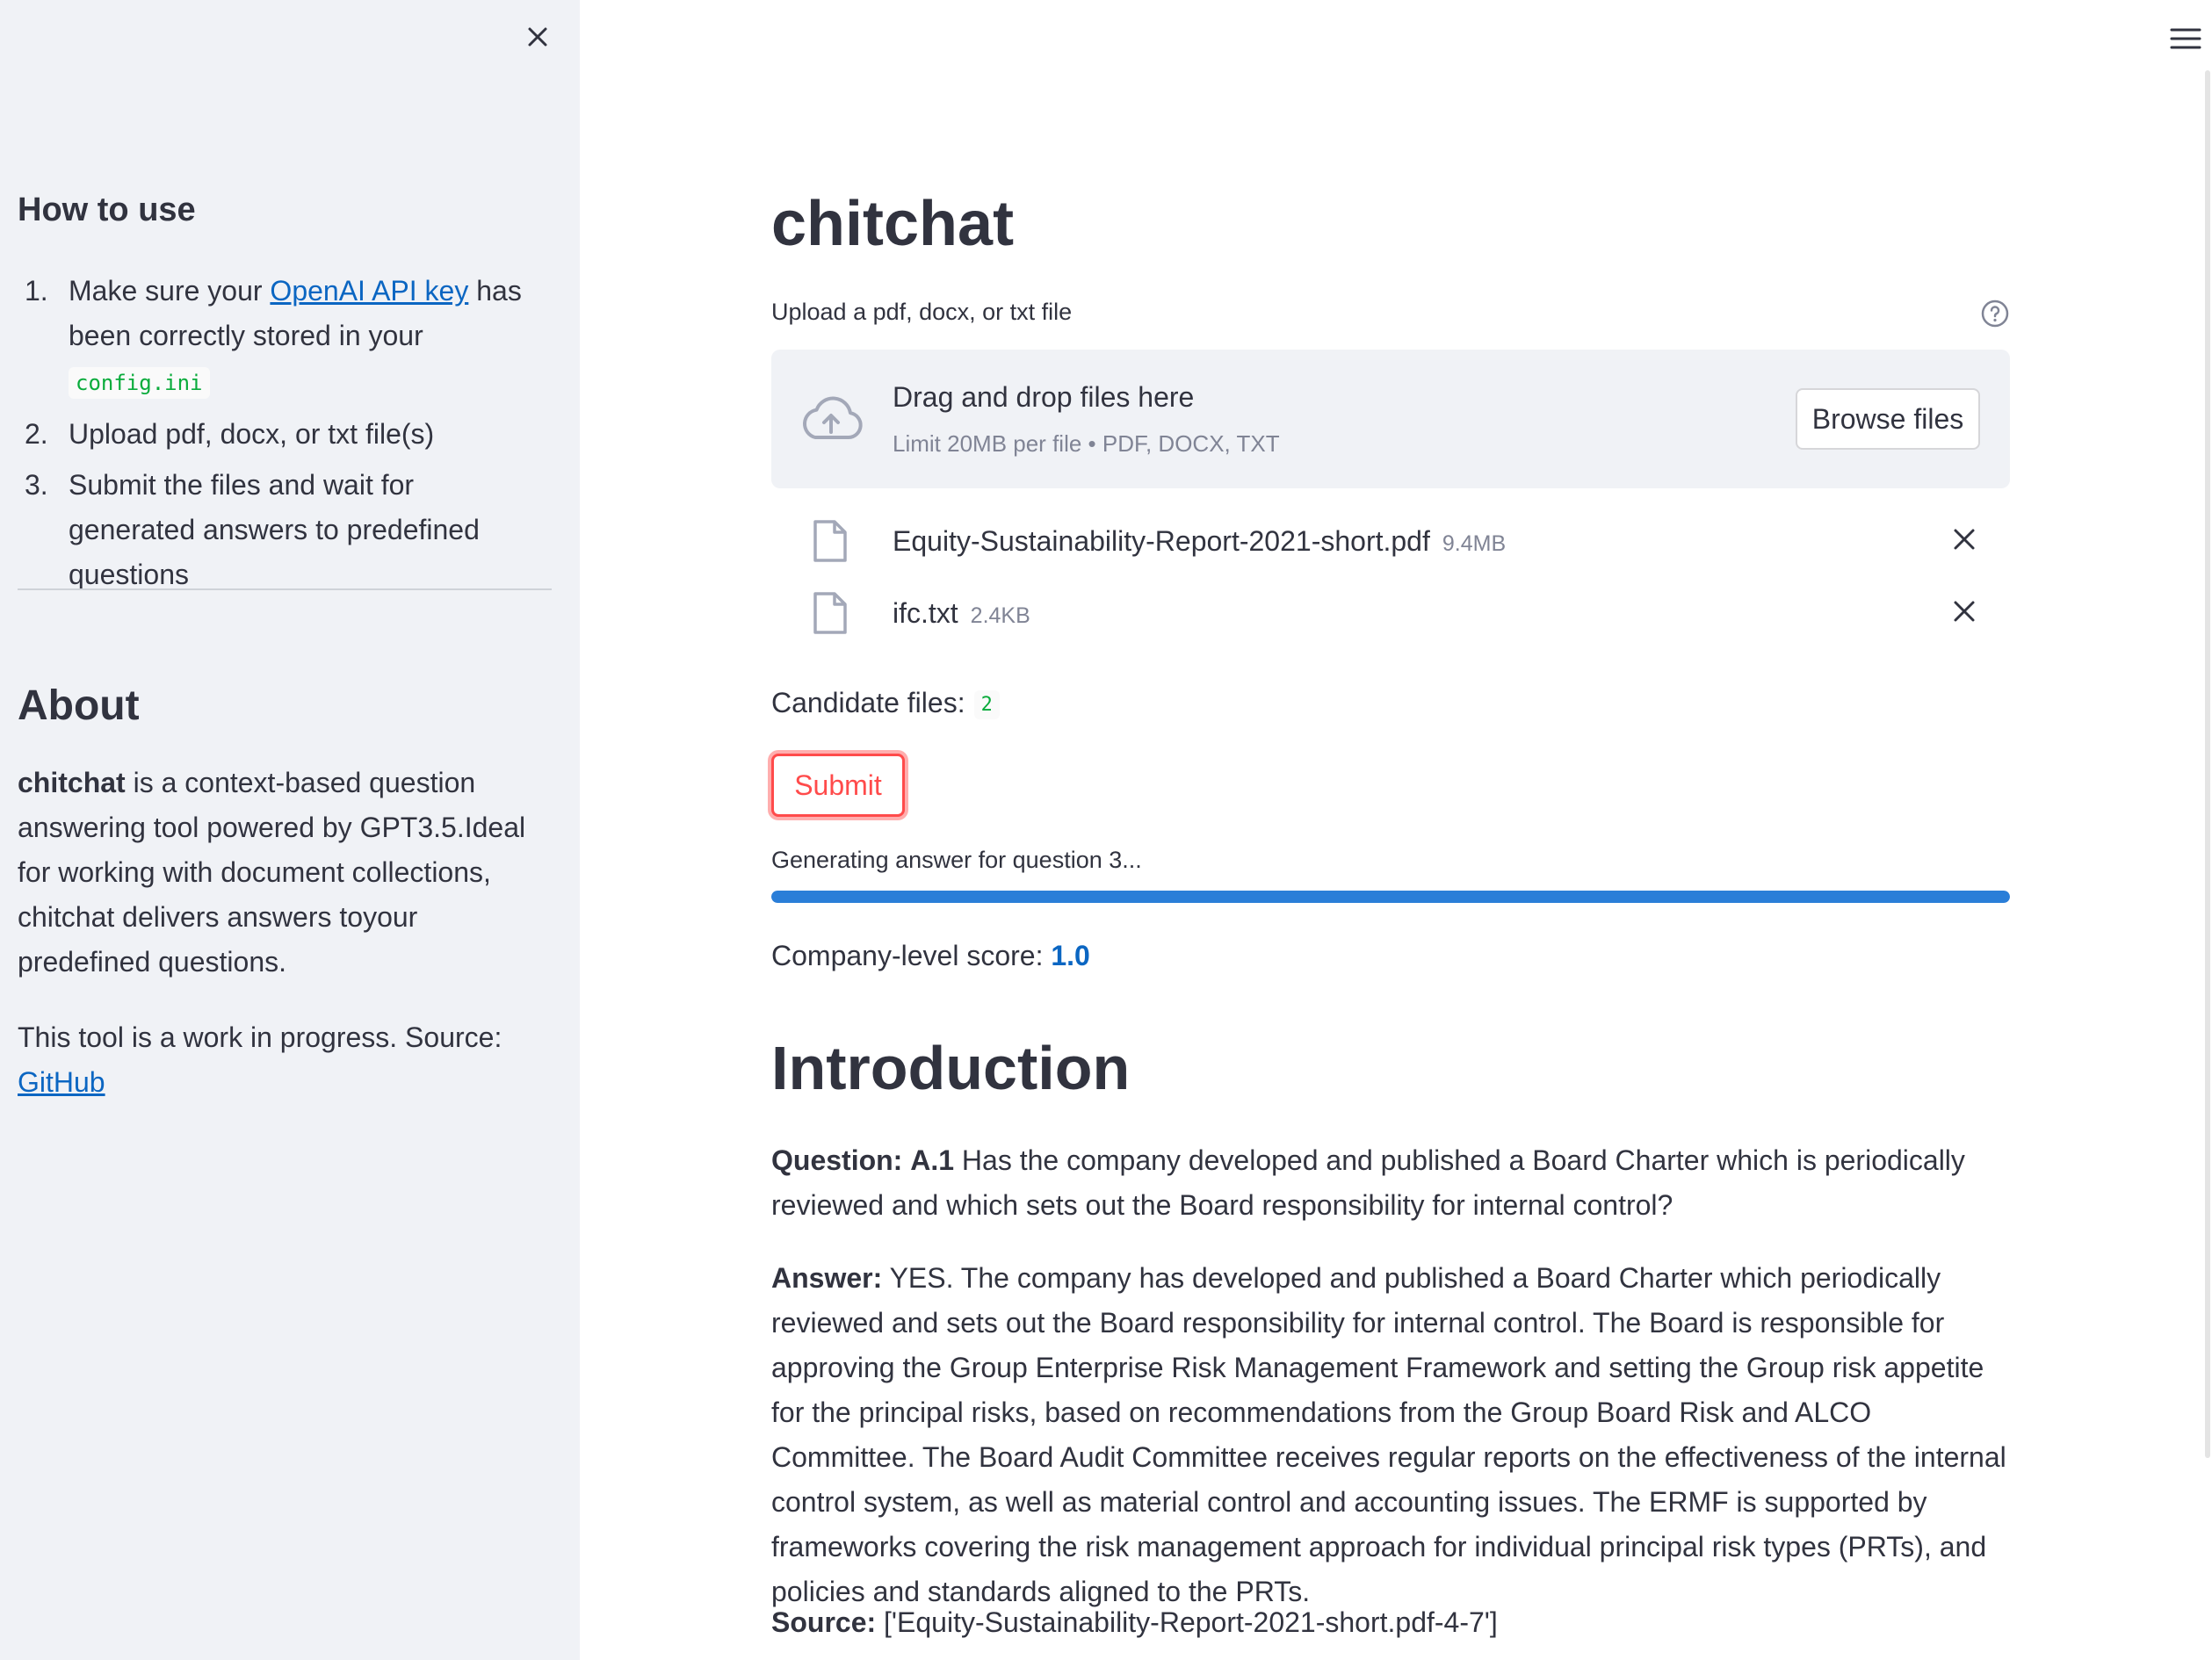 This screenshot has height=1660, width=2212. Describe the element at coordinates (36, 434) in the screenshot. I see `step-number: 2.` at that location.